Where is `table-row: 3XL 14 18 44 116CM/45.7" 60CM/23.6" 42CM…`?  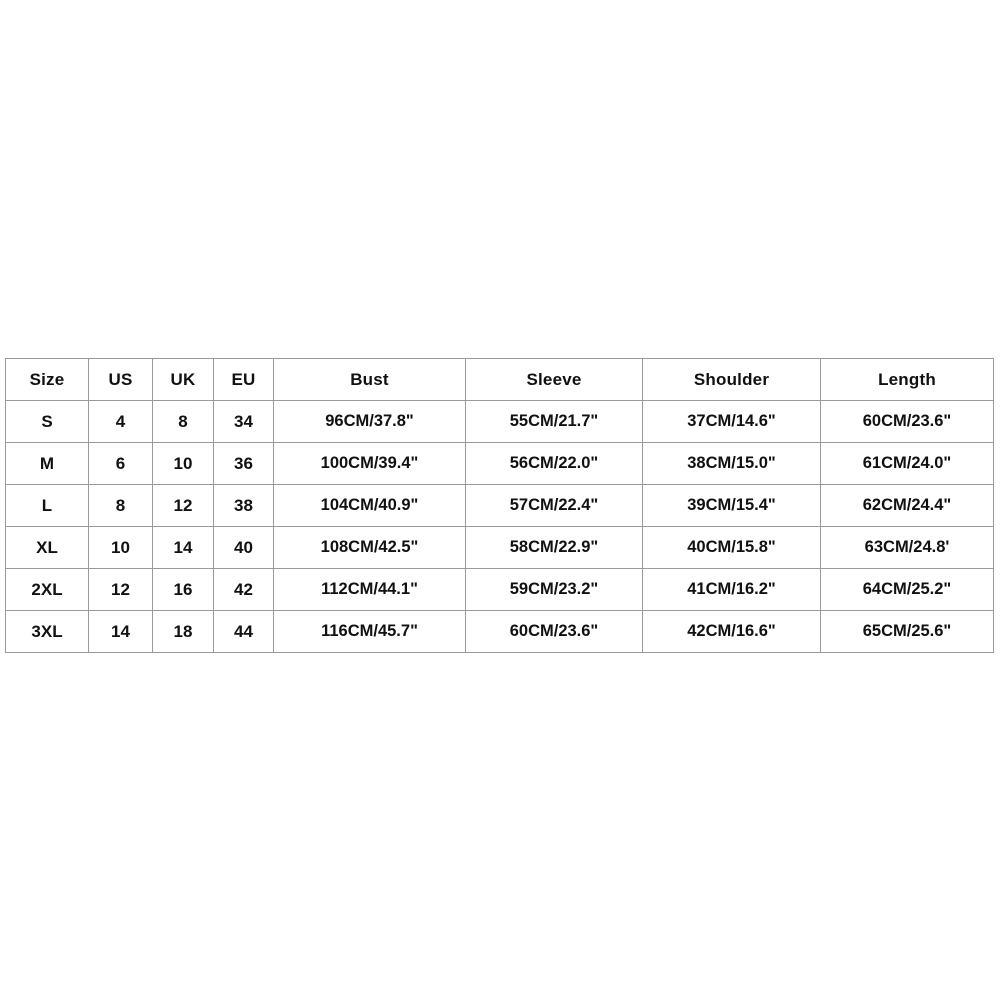
table-row: 3XL 14 18 44 116CM/45.7" 60CM/23.6" 42CM… is located at coordinates (499, 631).